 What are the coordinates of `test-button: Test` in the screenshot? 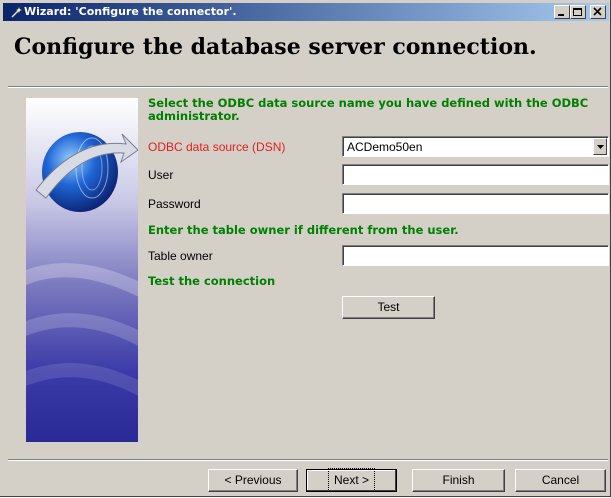 It's located at (388, 307).